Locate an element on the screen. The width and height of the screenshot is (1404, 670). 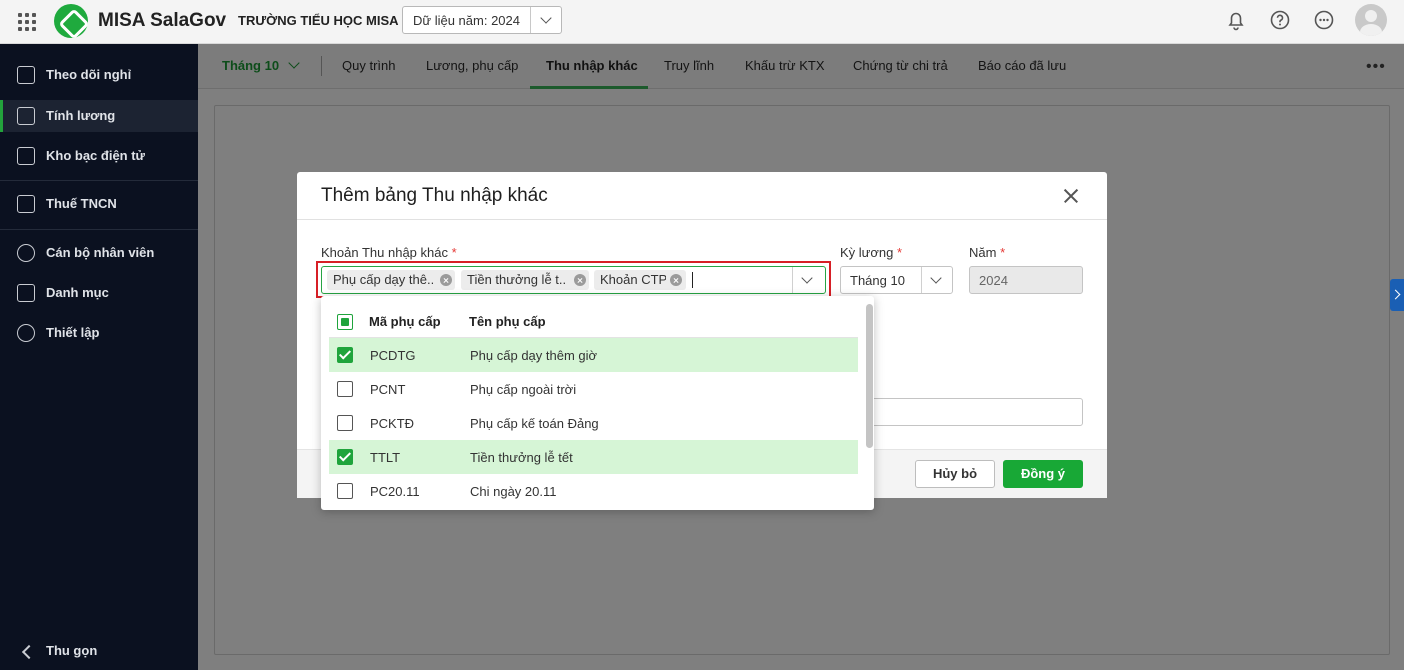
sidebar-item-kho-bac: Kho bạc điện tử is located at coordinates (99, 156).